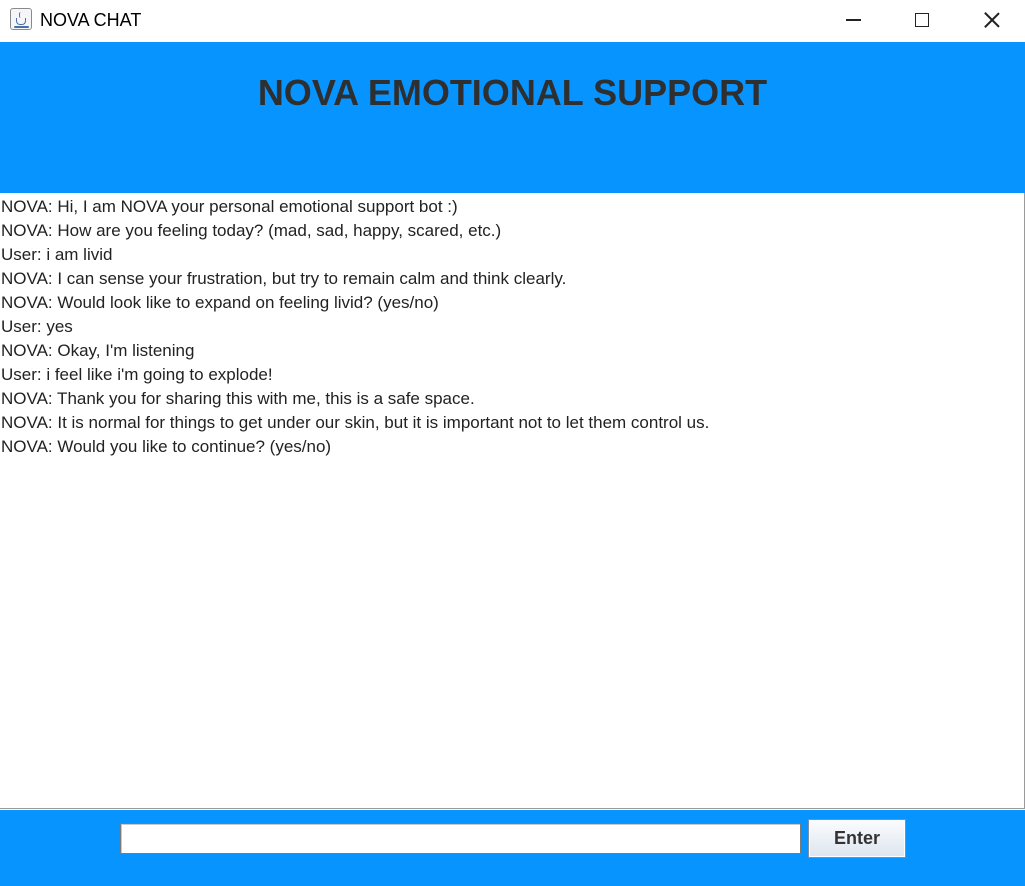 This screenshot has height=886, width=1025. Describe the element at coordinates (21, 19) in the screenshot. I see `java-cup-icon` at that location.